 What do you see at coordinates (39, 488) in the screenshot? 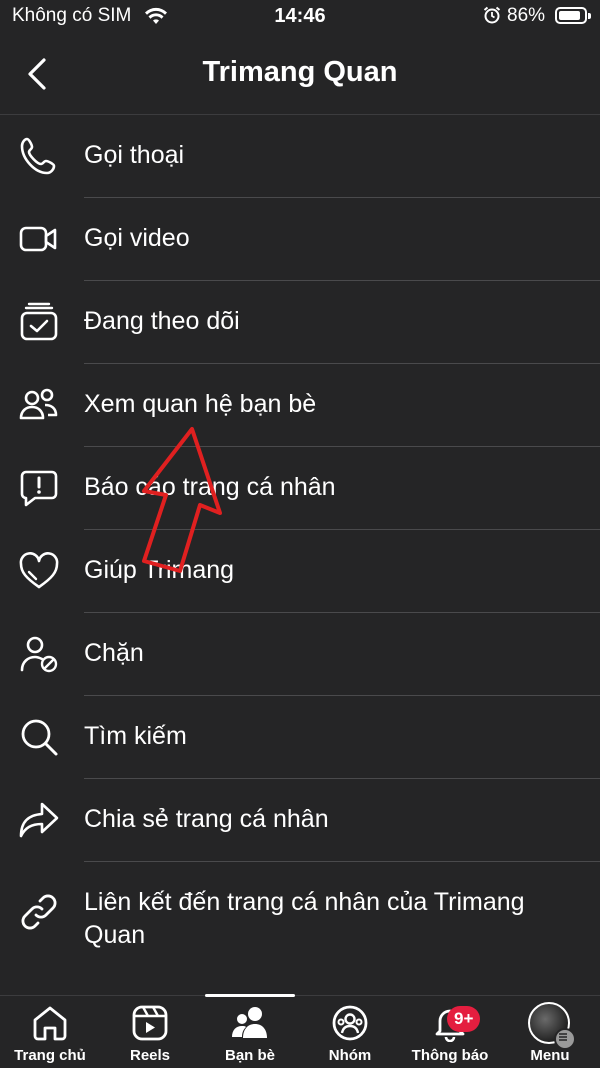
I see `report-icon` at bounding box center [39, 488].